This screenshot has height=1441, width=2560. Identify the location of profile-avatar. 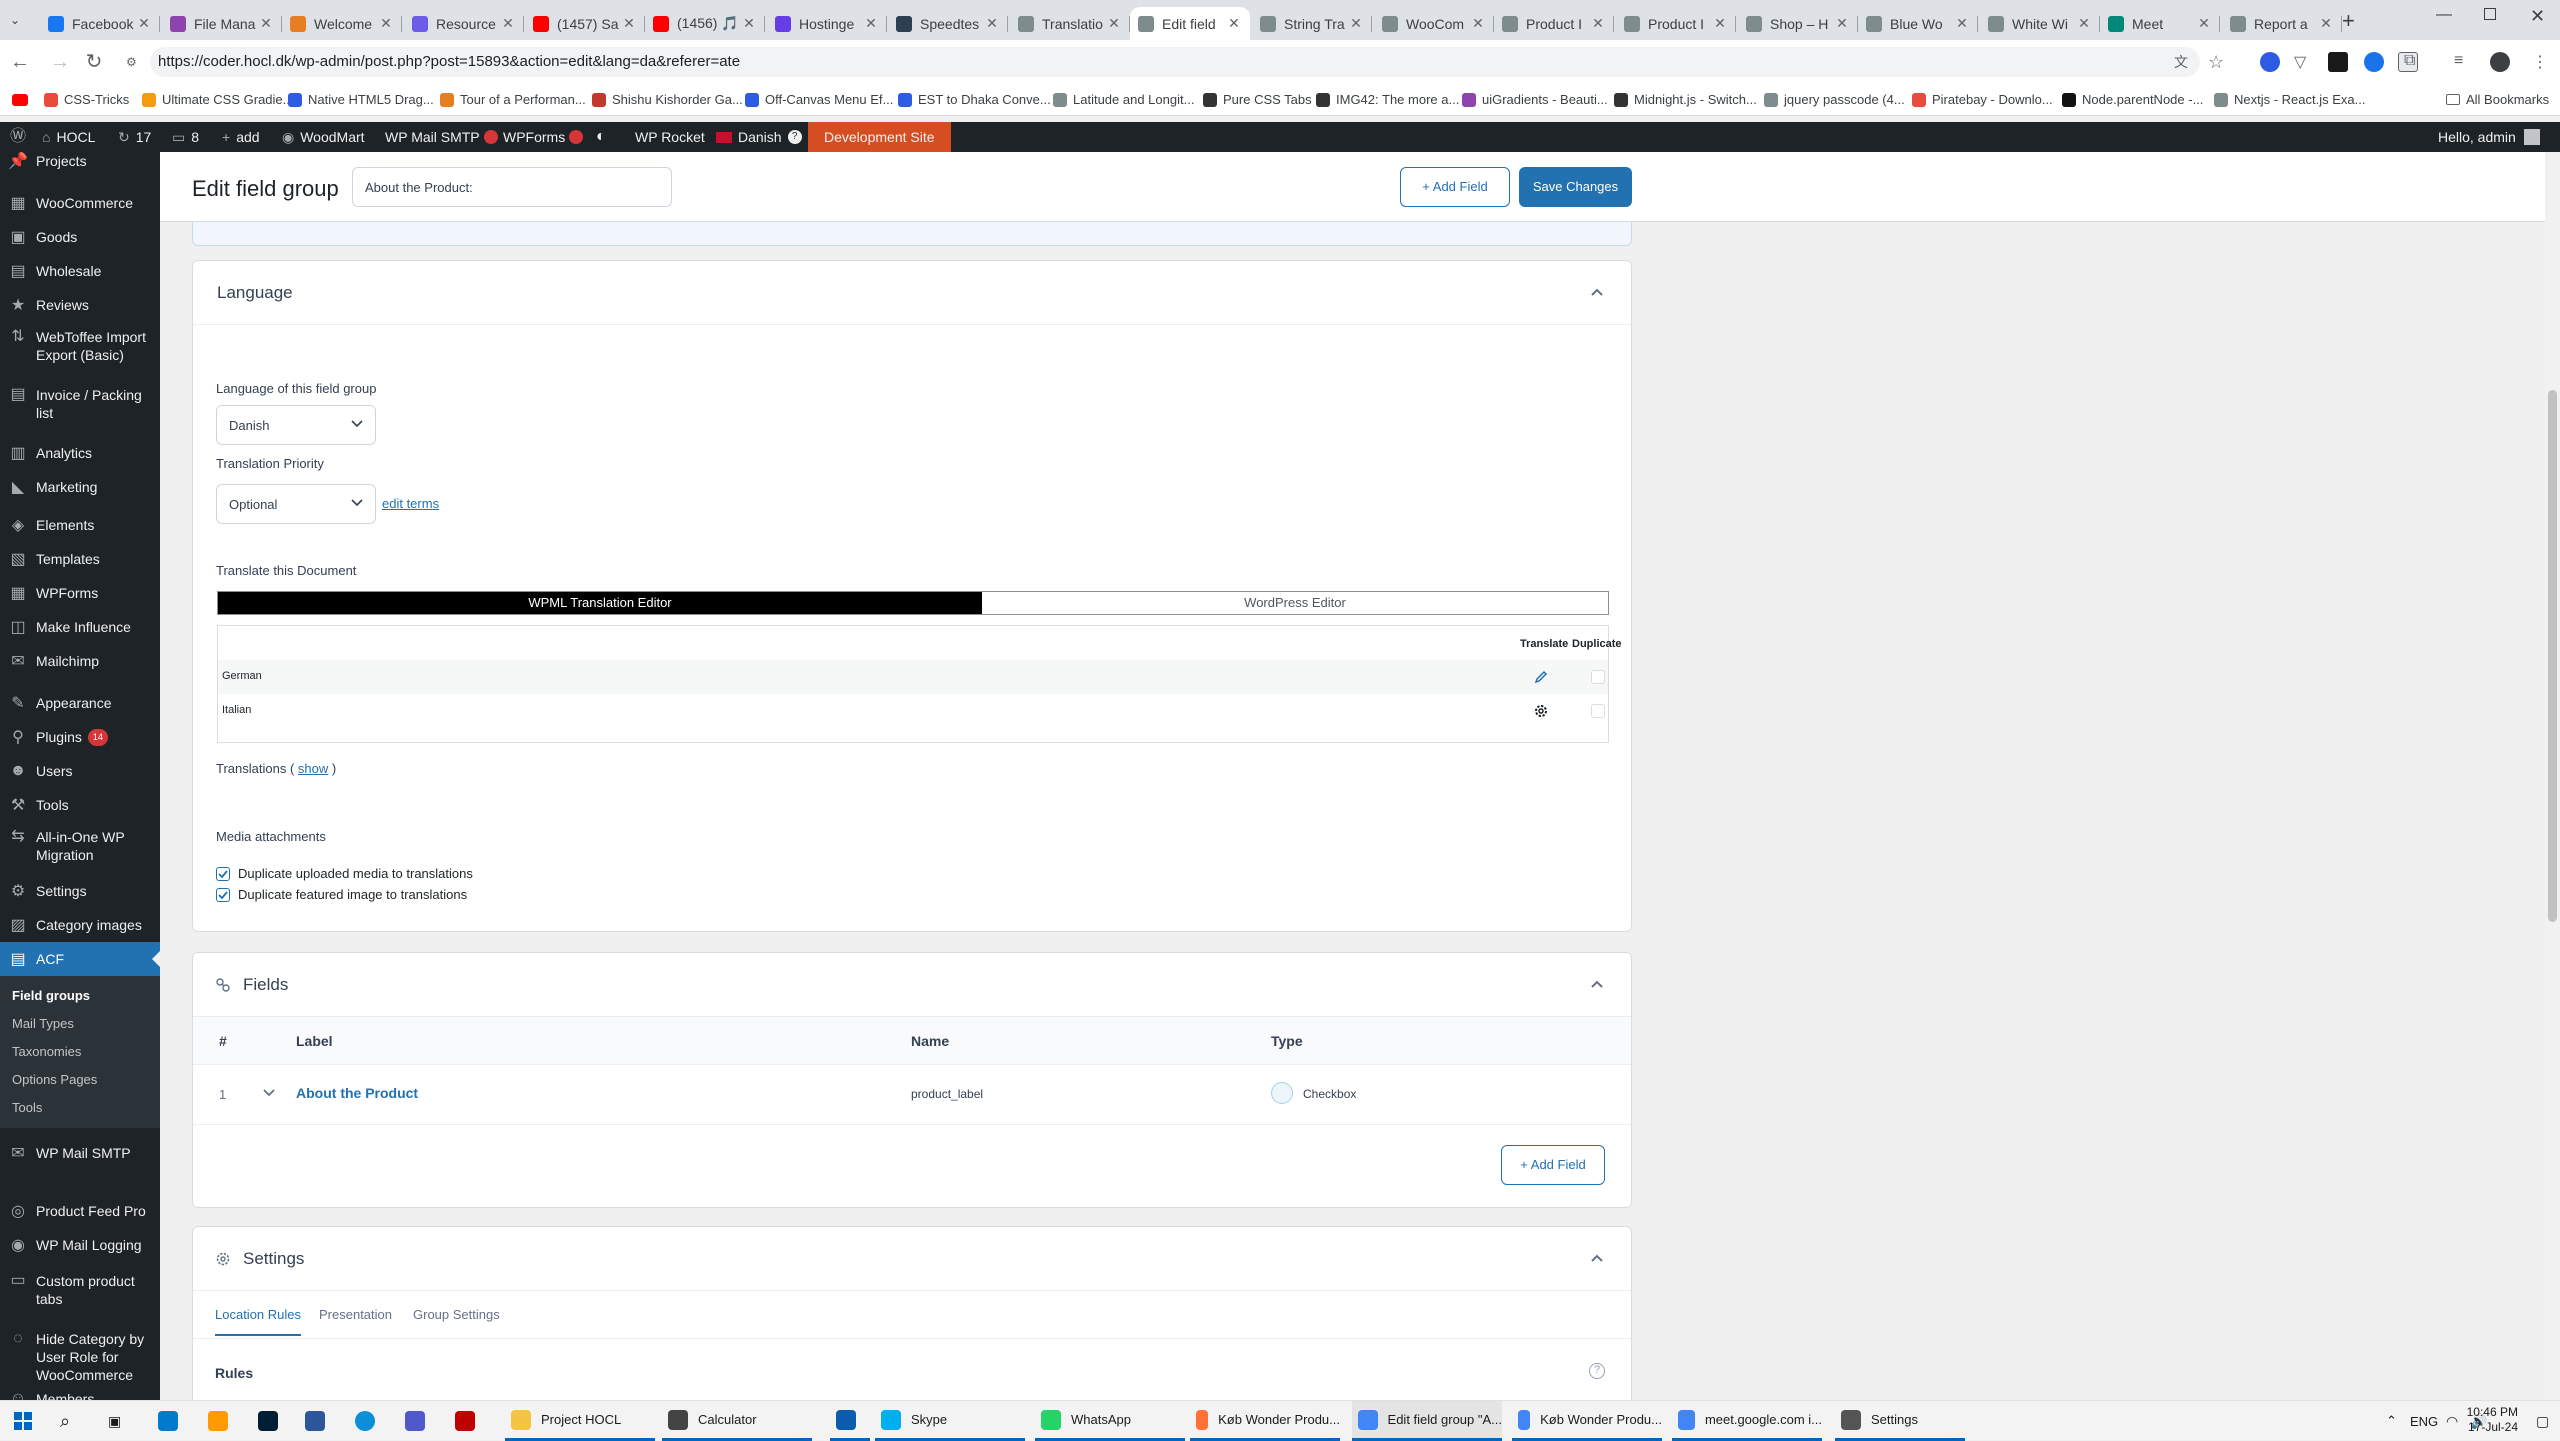
(2500, 62).